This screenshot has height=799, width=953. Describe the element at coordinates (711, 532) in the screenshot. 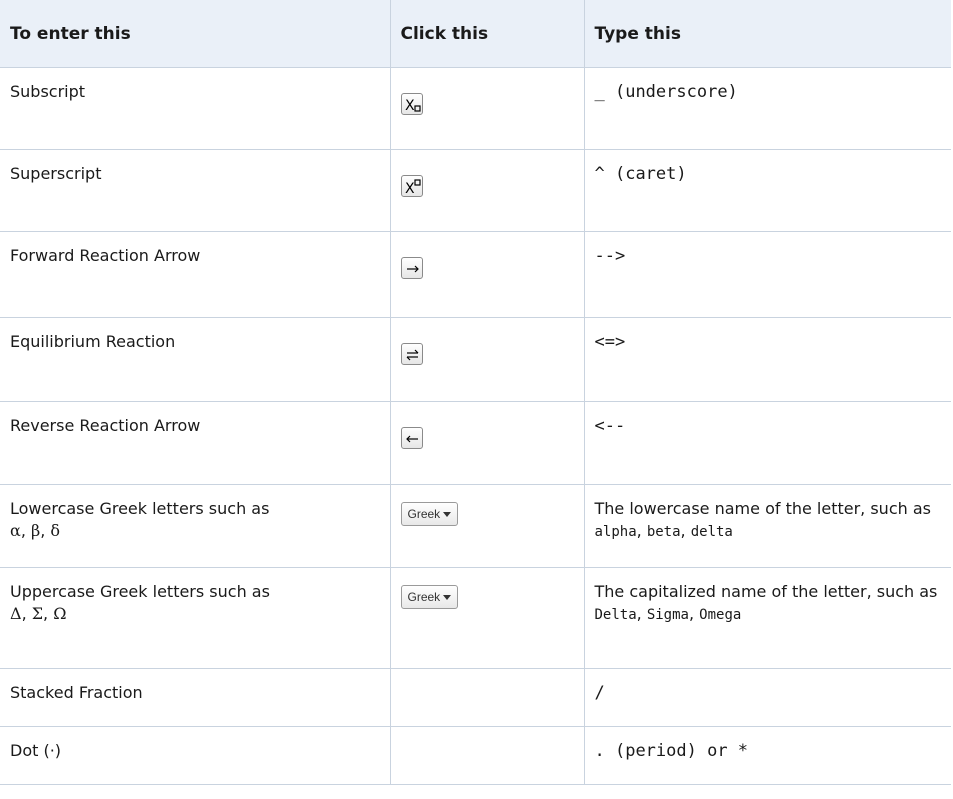

I see `example-name: delta` at that location.